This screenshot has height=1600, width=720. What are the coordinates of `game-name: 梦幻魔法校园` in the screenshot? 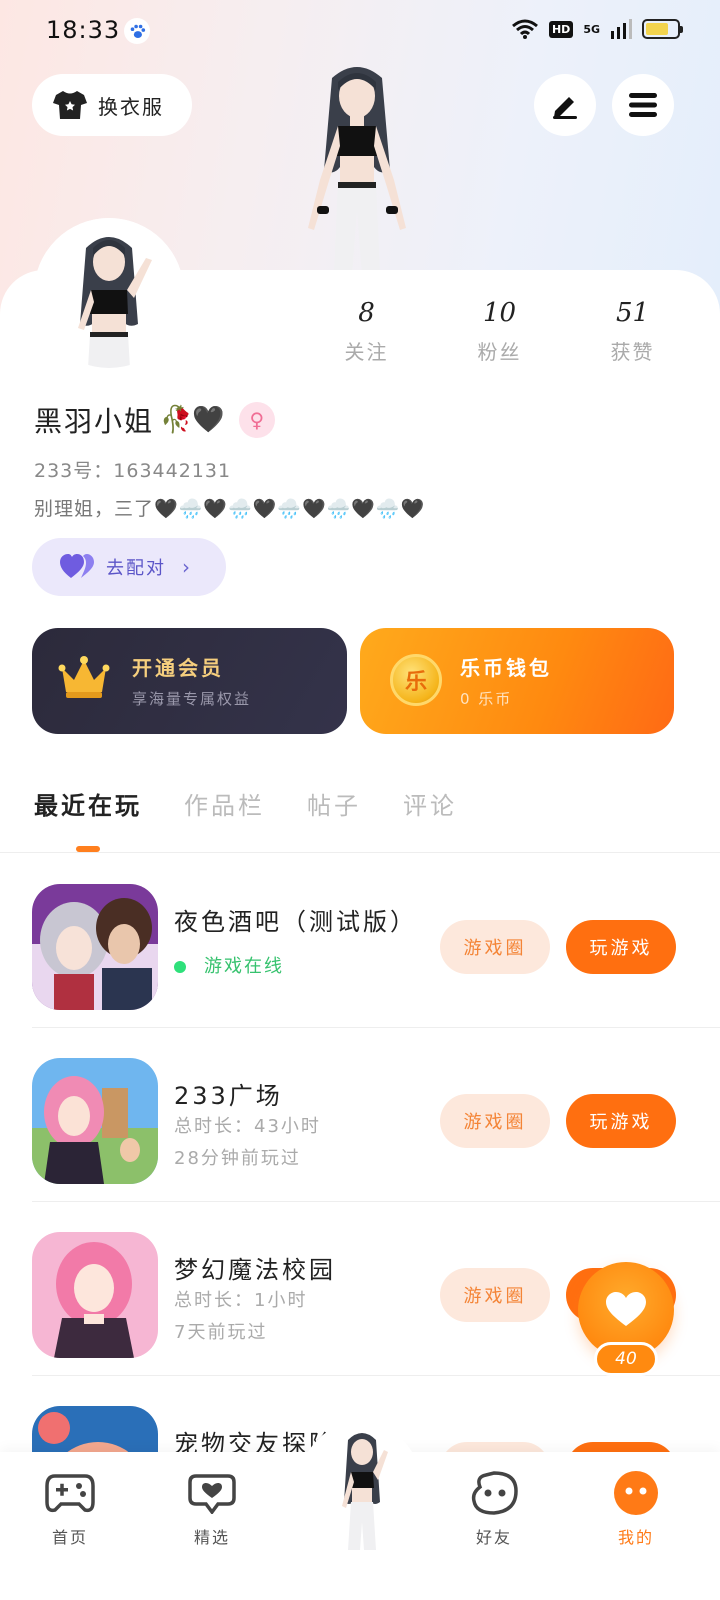 It's located at (255, 1270).